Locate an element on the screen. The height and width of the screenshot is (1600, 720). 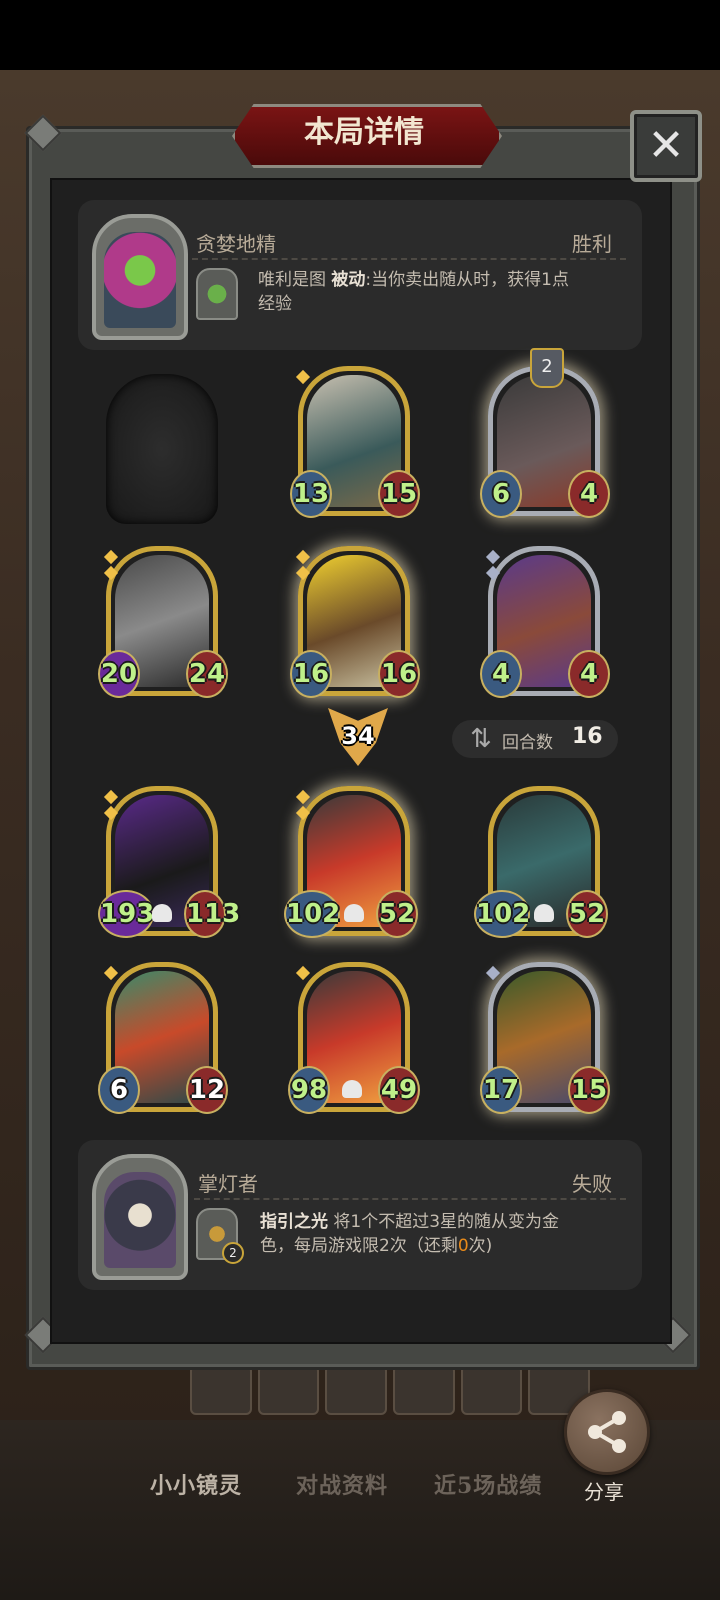
minion-health: 113 is located at coordinates (212, 914).